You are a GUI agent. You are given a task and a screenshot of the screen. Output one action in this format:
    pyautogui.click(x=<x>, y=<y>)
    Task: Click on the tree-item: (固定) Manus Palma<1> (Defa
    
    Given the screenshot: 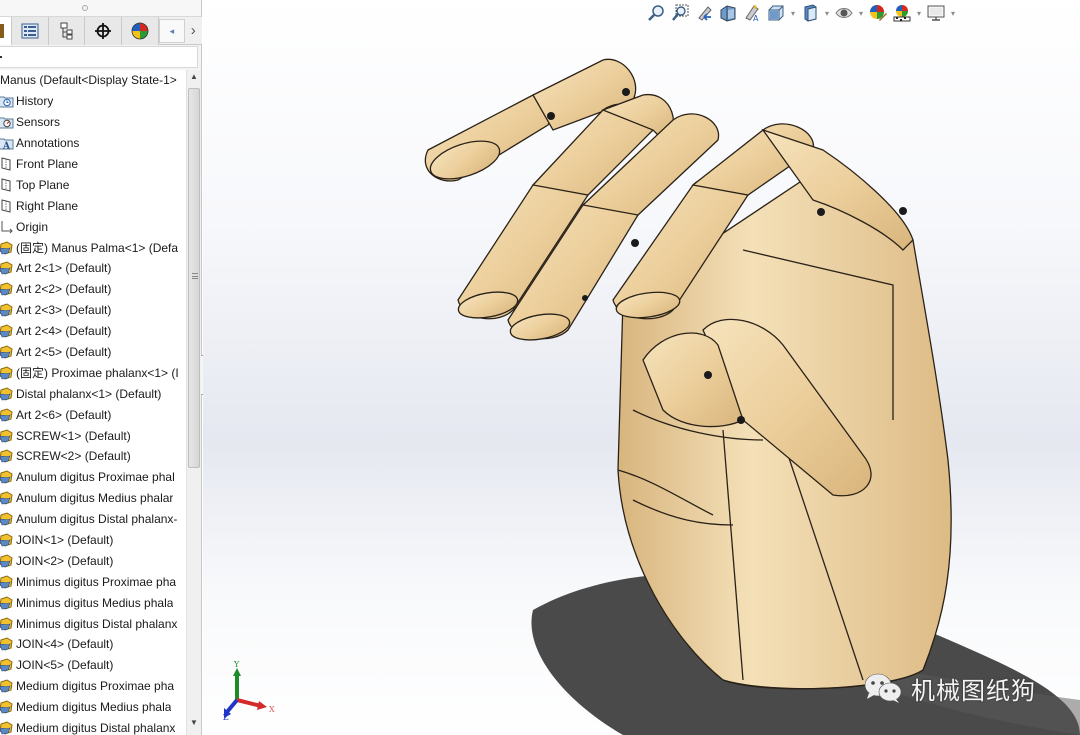 What is the action you would take?
    pyautogui.click(x=93, y=247)
    